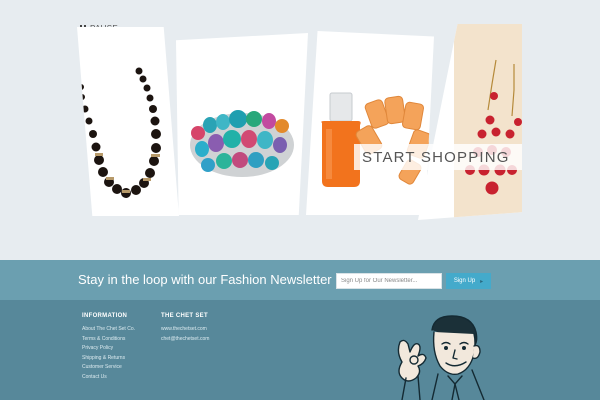  I want to click on footer-link-customer-service: Customer Service, so click(108, 368).